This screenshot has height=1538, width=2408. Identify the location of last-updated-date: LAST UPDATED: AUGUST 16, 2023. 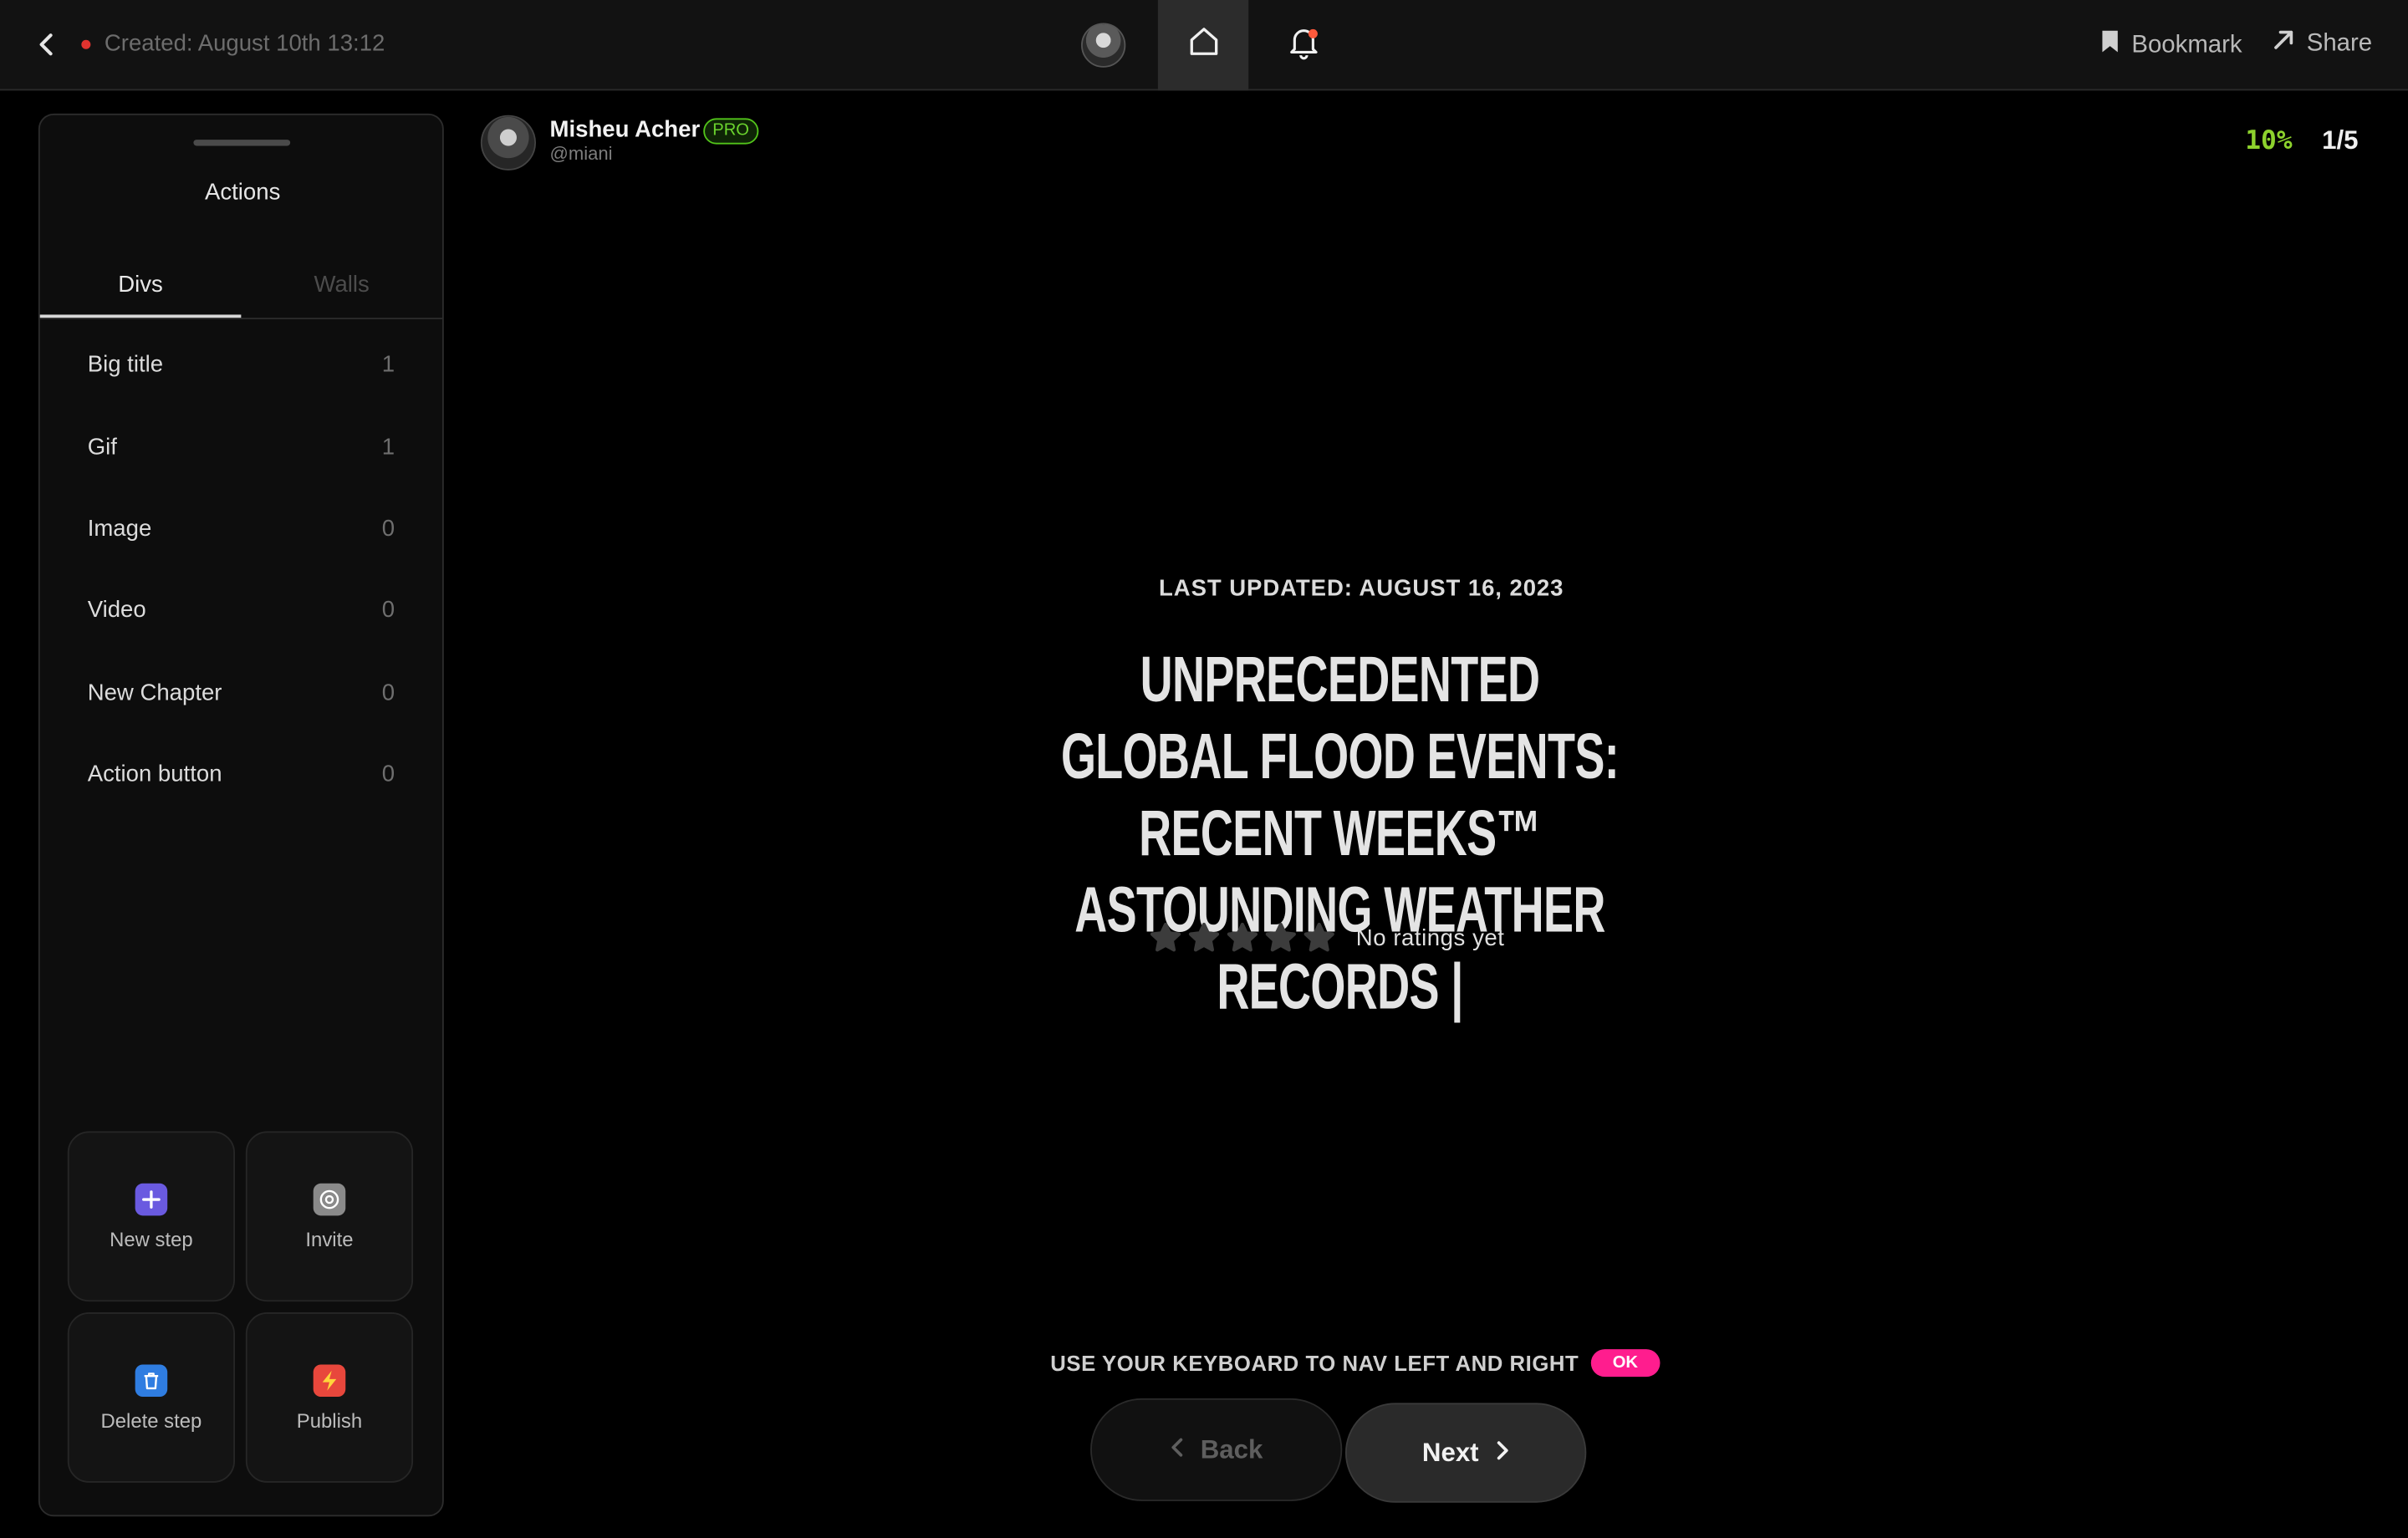
(1362, 588).